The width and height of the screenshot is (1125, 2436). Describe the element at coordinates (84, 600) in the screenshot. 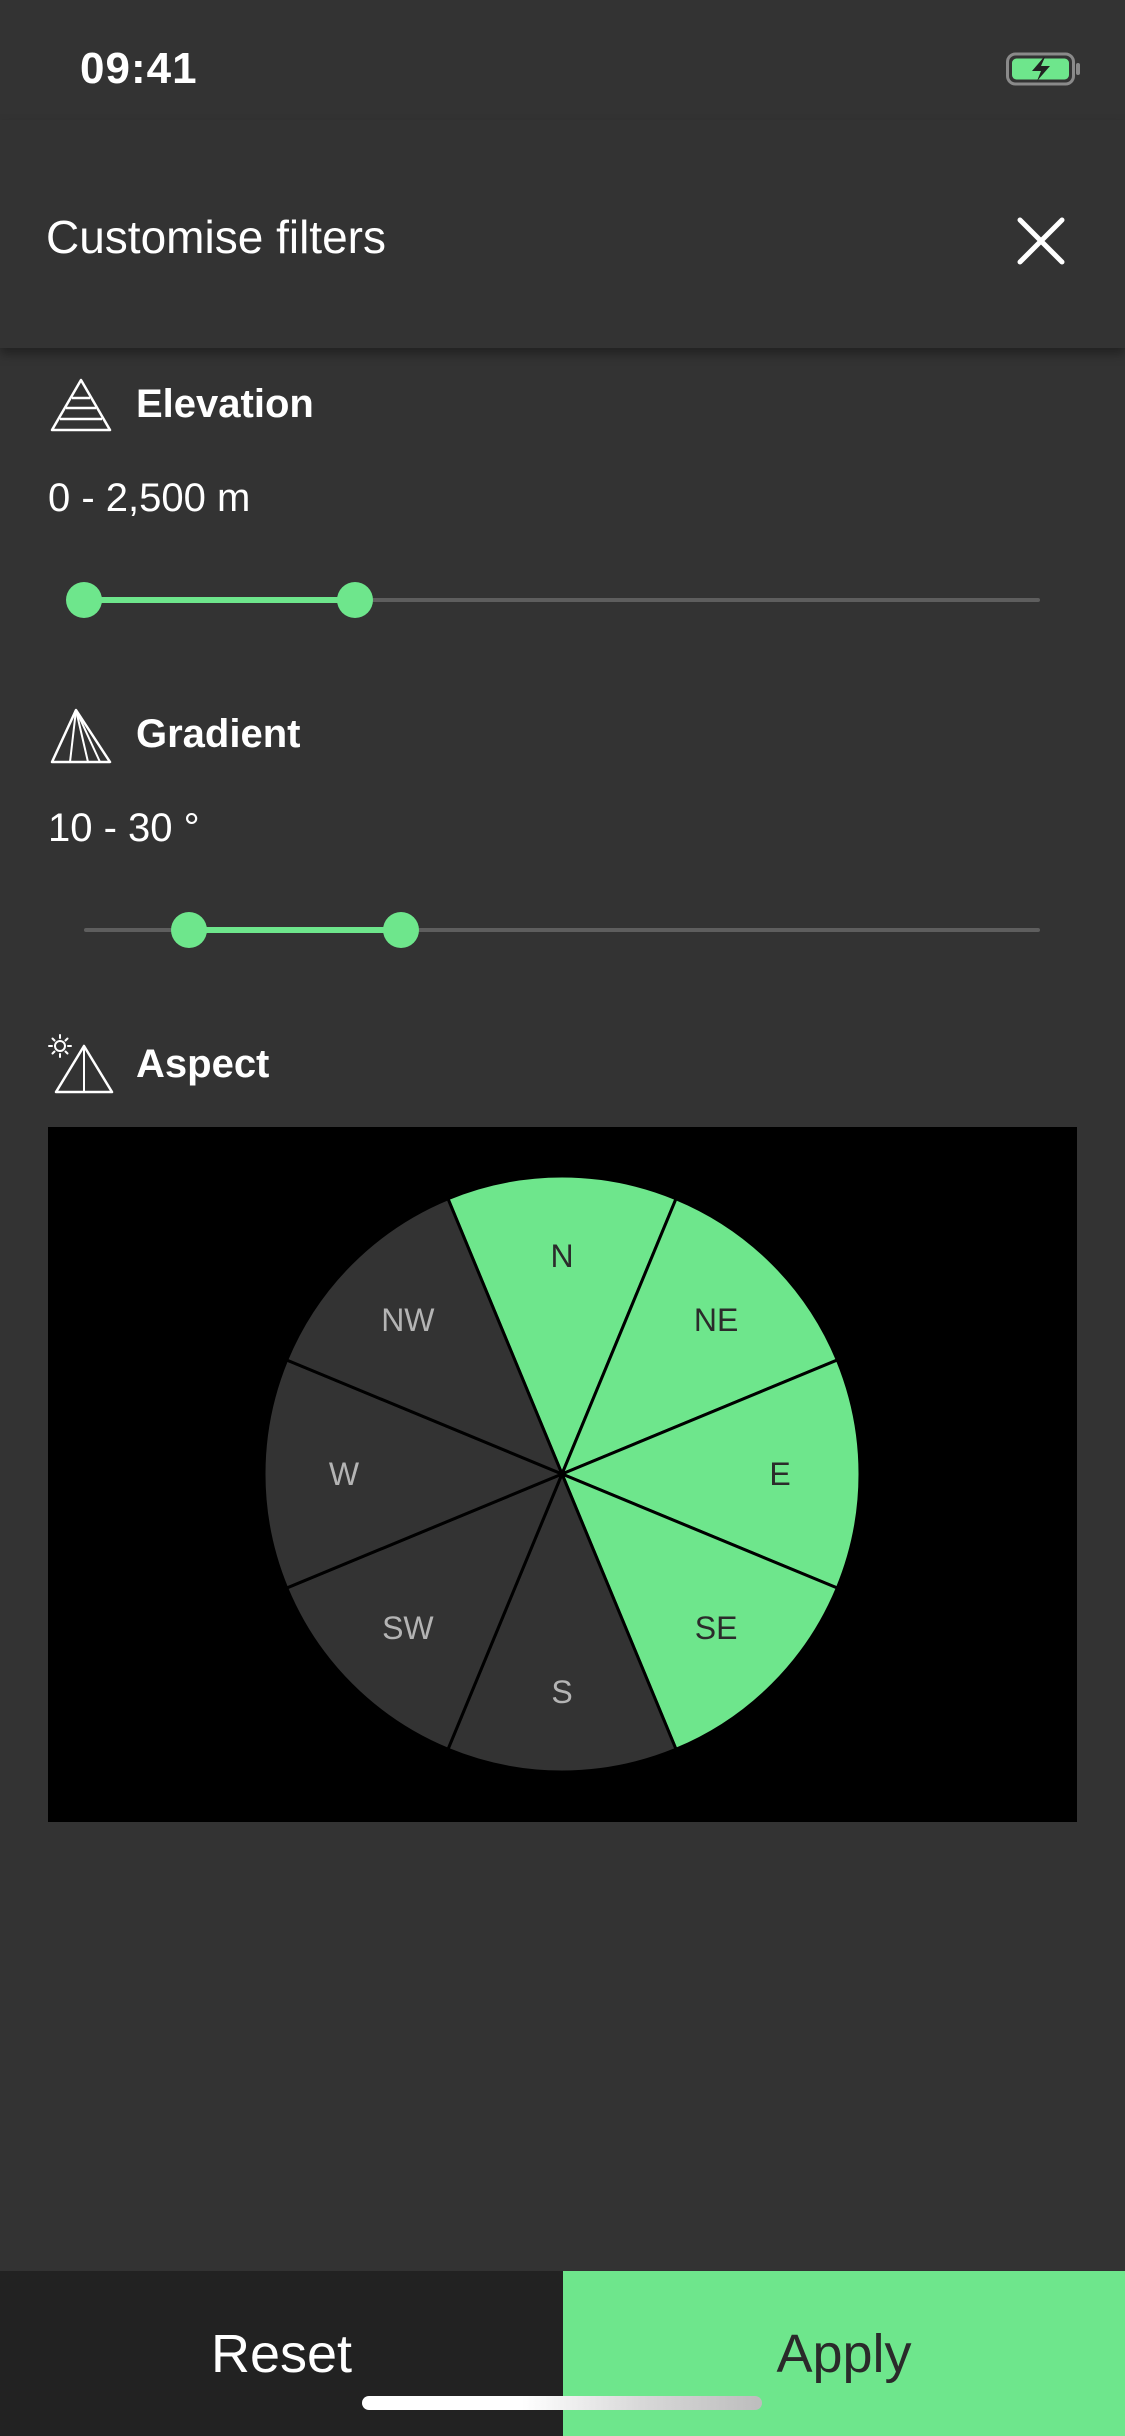

I see `elevation-min-thumb` at that location.